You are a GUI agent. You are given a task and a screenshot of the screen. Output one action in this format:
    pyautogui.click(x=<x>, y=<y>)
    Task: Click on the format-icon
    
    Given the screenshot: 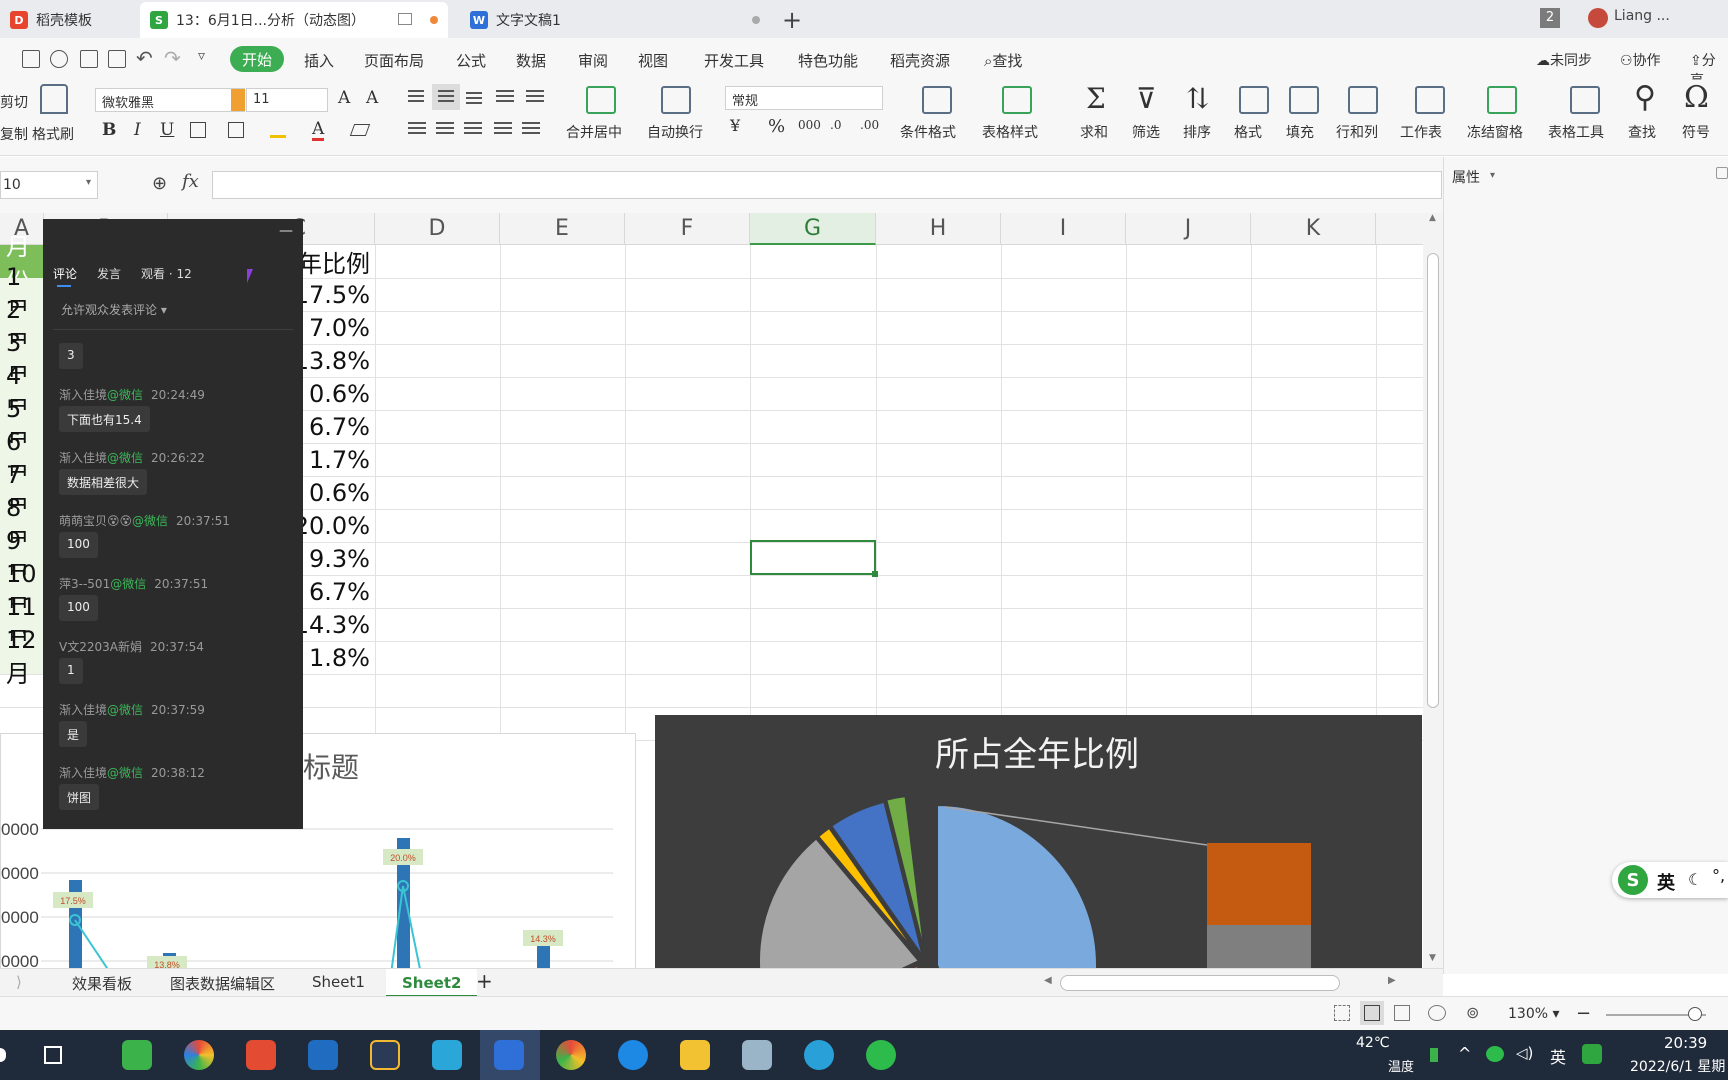 What is the action you would take?
    pyautogui.click(x=1254, y=100)
    